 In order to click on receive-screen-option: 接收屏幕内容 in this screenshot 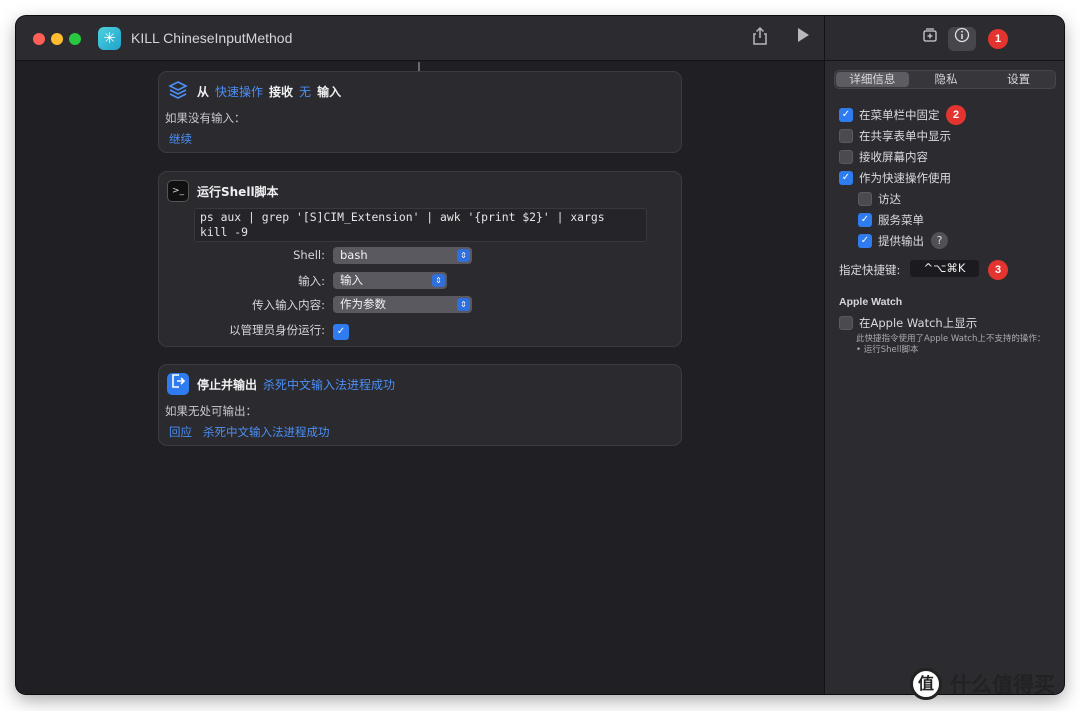, I will do `click(883, 157)`.